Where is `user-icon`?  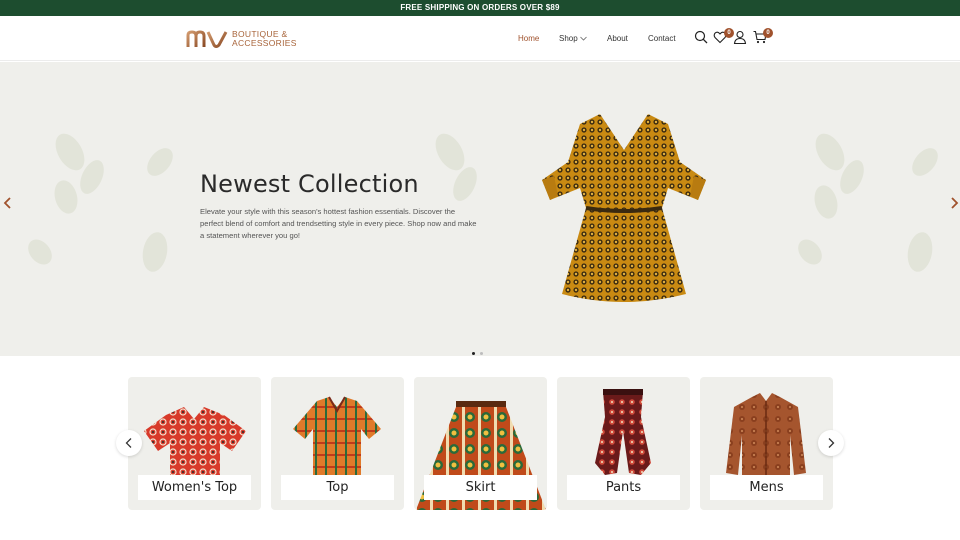
user-icon is located at coordinates (740, 37).